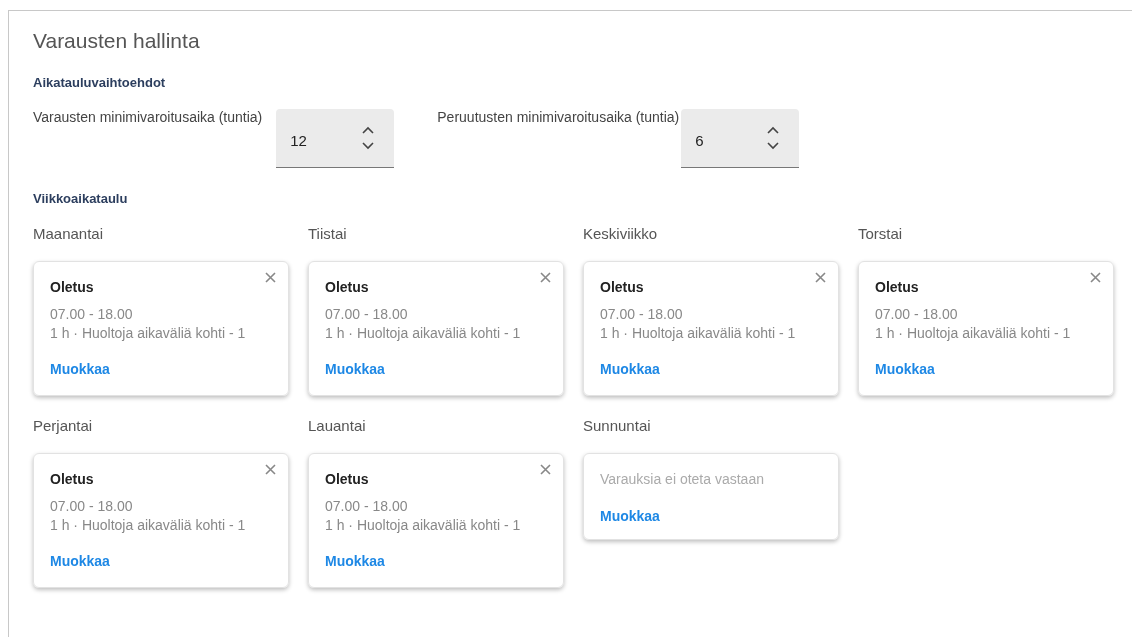 The width and height of the screenshot is (1132, 637). What do you see at coordinates (740, 138) in the screenshot?
I see `number-field: 6` at bounding box center [740, 138].